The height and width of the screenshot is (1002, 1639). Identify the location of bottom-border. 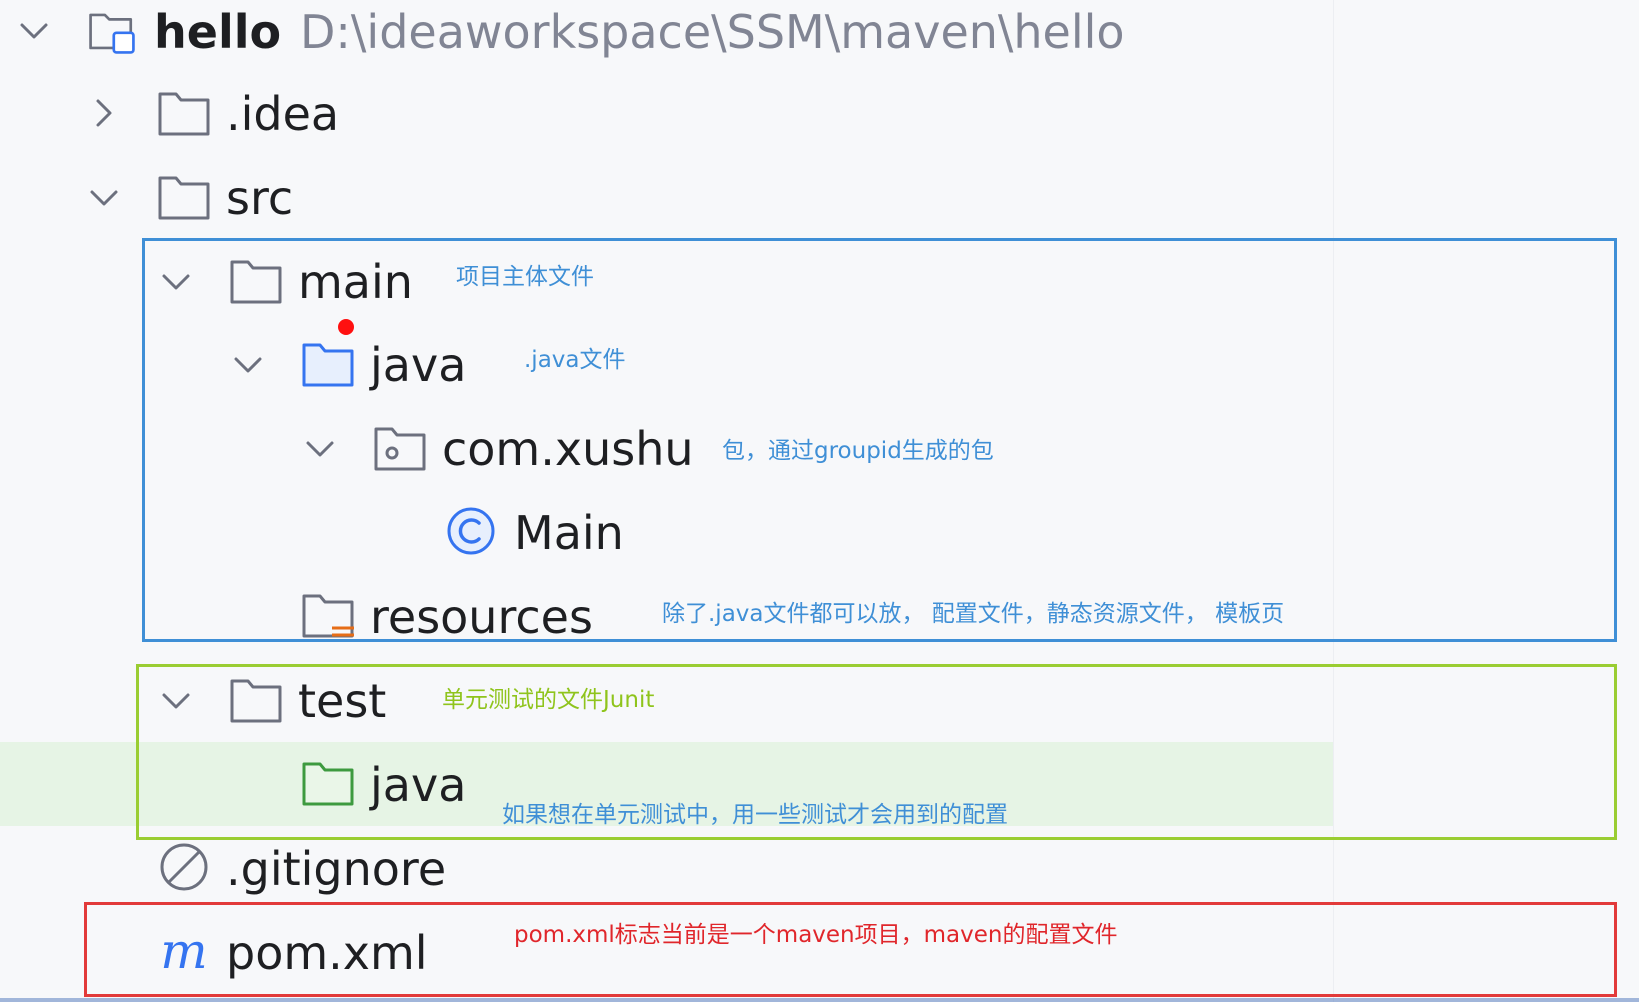
(819, 1000).